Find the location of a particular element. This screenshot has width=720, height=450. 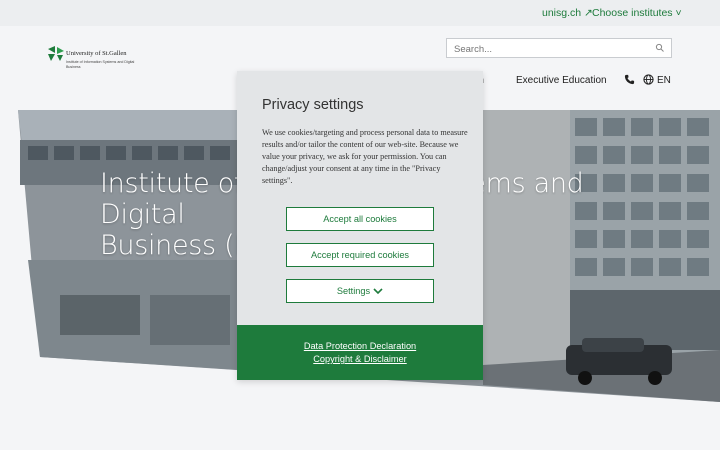

nav-executive-education: Executive Education is located at coordinates (561, 80).